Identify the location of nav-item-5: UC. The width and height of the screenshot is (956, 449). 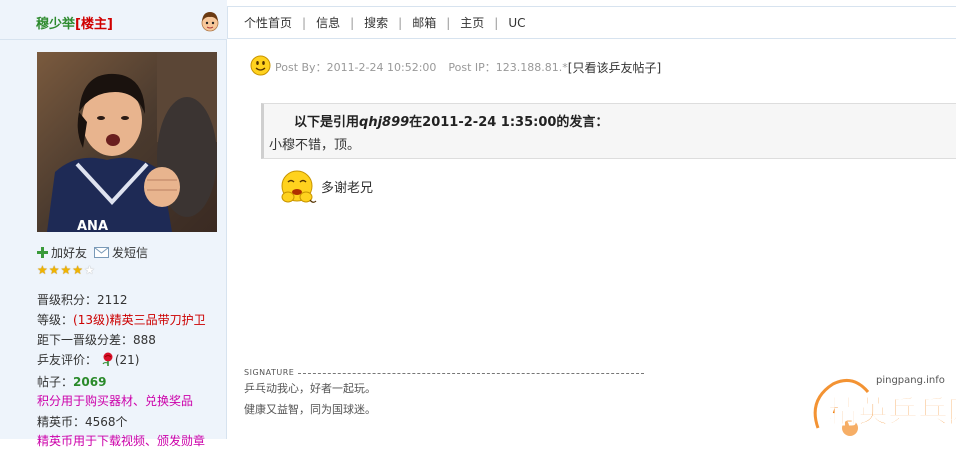
(516, 23).